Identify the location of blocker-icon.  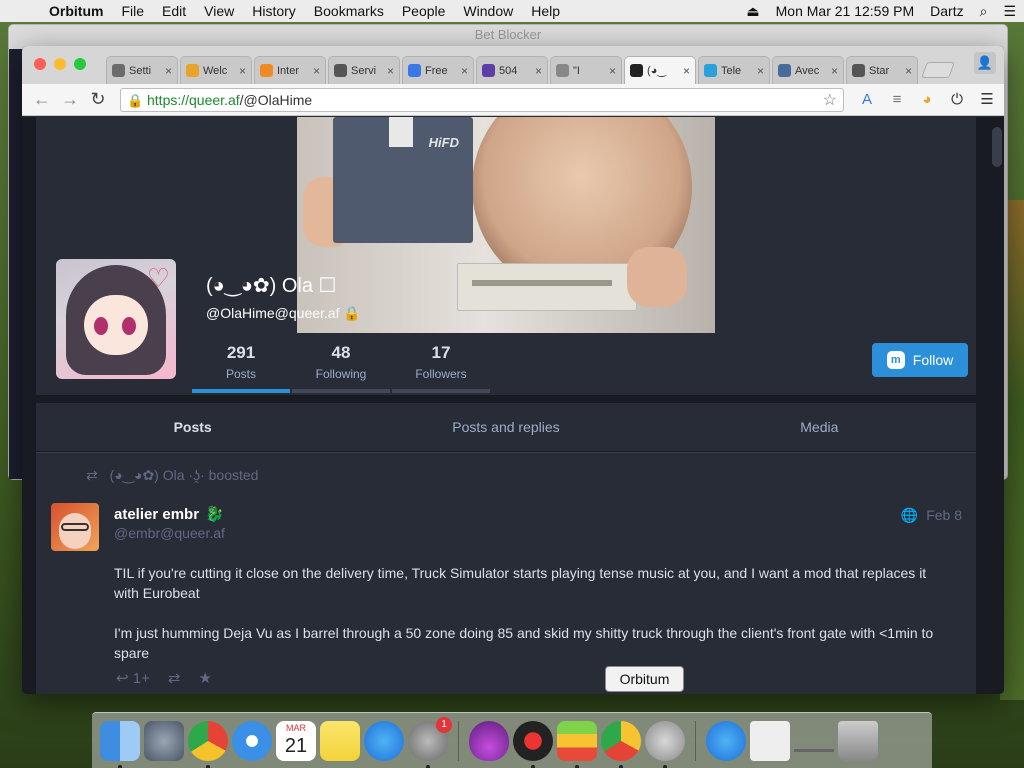
(533, 744).